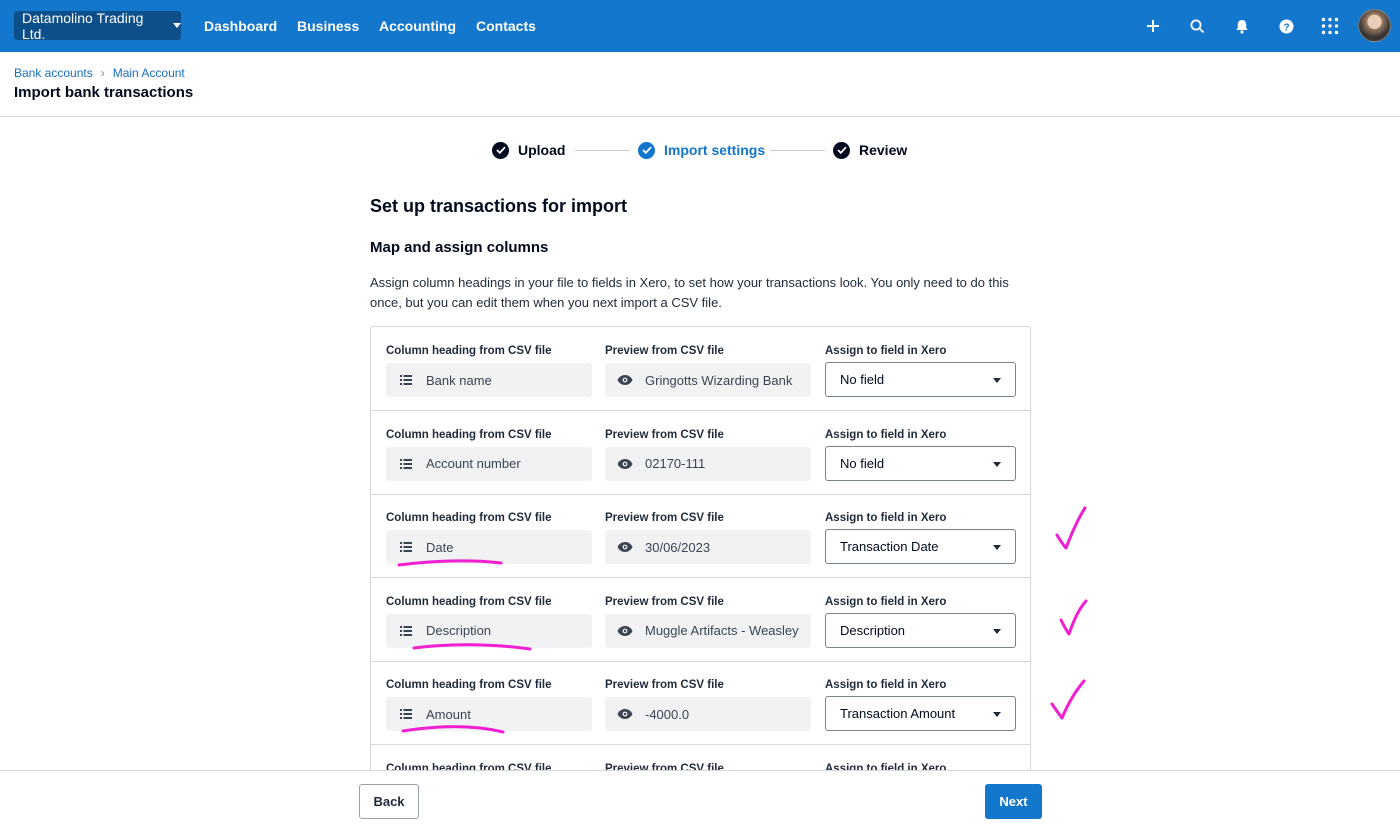 The image size is (1400, 832). I want to click on preview-value: 02170-111, so click(675, 464).